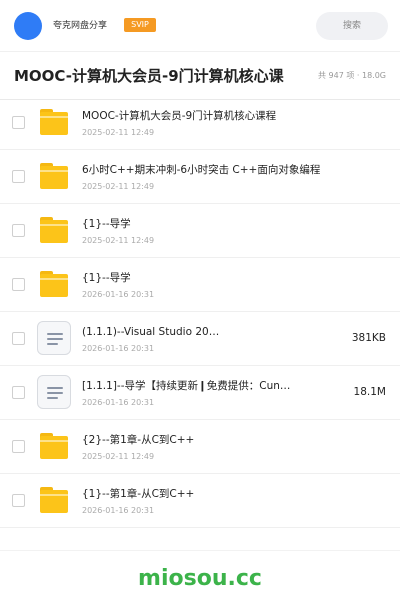 Image resolution: width=400 pixels, height=600 pixels. What do you see at coordinates (200, 578) in the screenshot?
I see `watermark-text: miosou.cc` at bounding box center [200, 578].